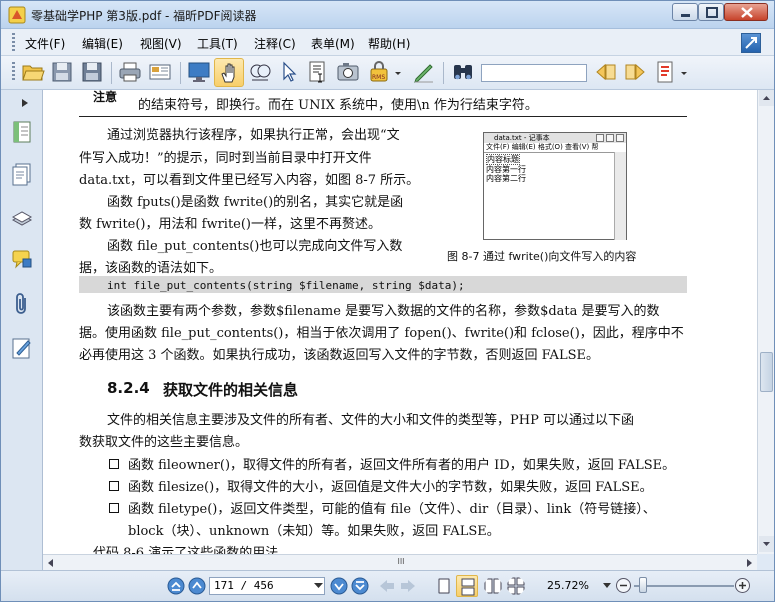 The width and height of the screenshot is (775, 602). I want to click on text-select-icon, so click(318, 72).